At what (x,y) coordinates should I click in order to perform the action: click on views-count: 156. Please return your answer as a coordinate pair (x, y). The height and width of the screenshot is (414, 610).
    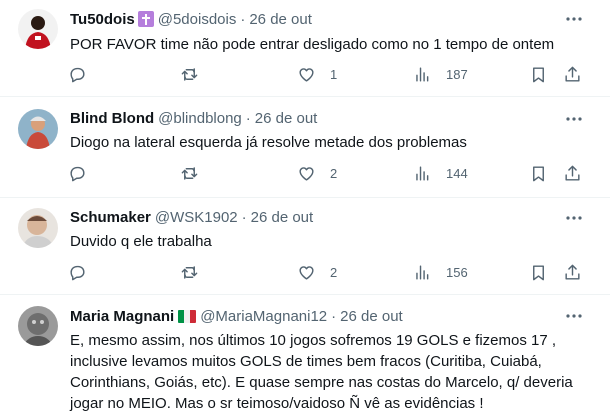
    Looking at the image, I should click on (457, 272).